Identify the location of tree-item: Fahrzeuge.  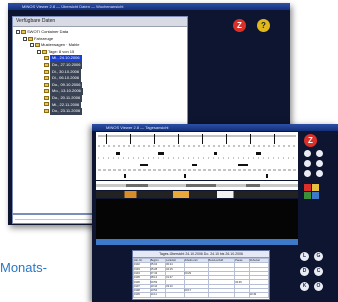
(49, 39).